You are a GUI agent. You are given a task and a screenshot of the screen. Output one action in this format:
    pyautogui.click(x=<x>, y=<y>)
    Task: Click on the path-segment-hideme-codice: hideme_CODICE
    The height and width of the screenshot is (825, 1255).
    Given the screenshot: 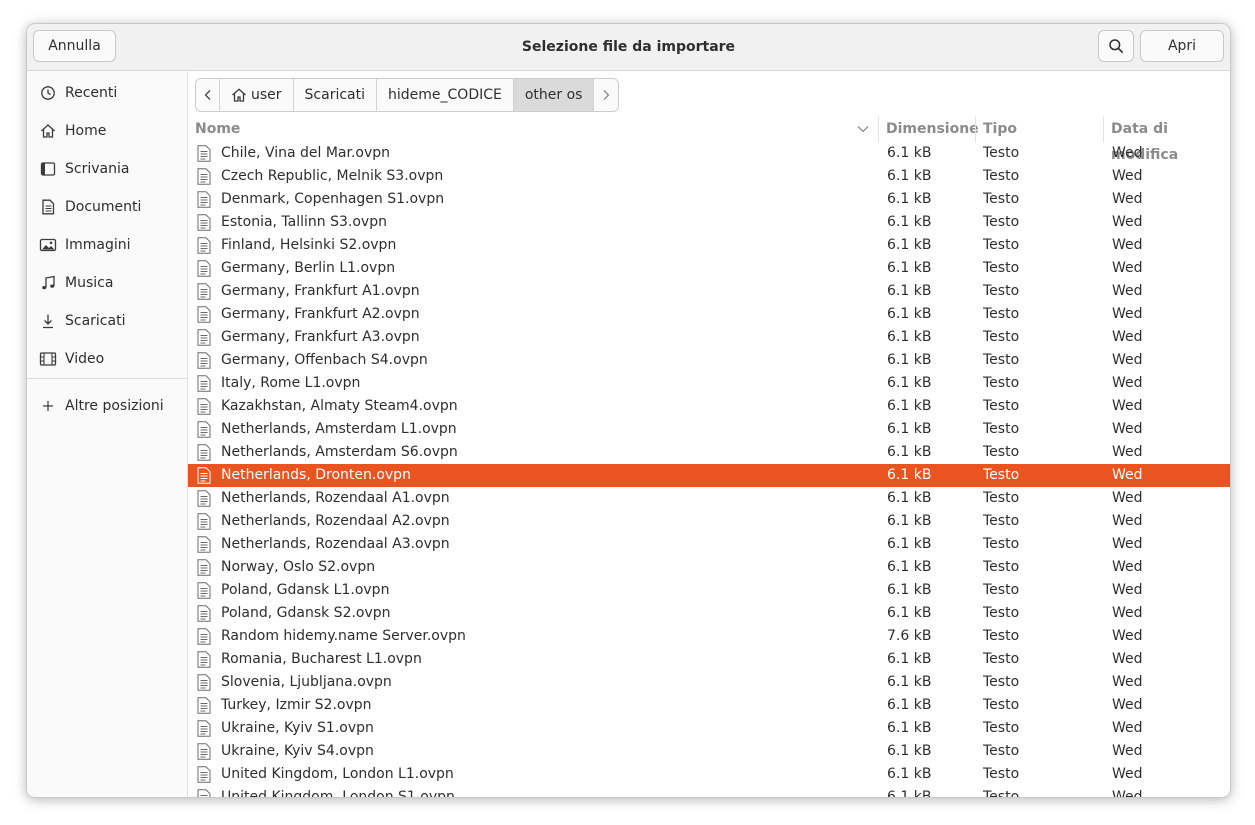 What is the action you would take?
    pyautogui.click(x=445, y=95)
    